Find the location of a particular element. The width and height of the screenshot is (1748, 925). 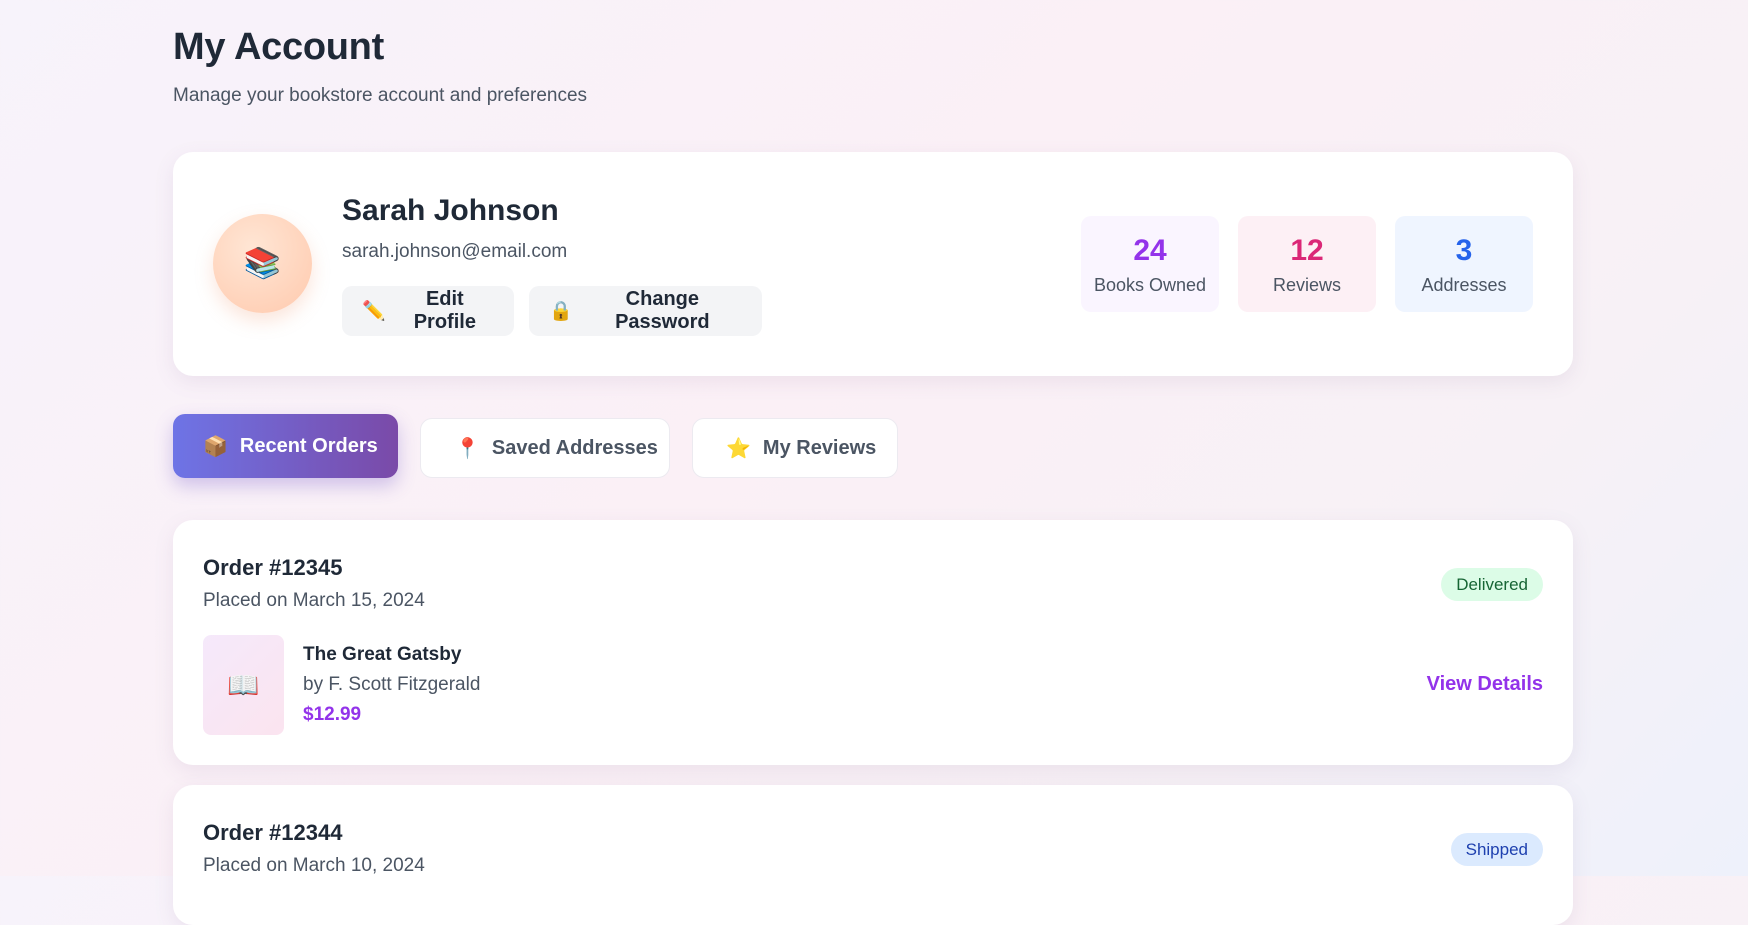

tab-label: Recent Orders is located at coordinates (308, 445).